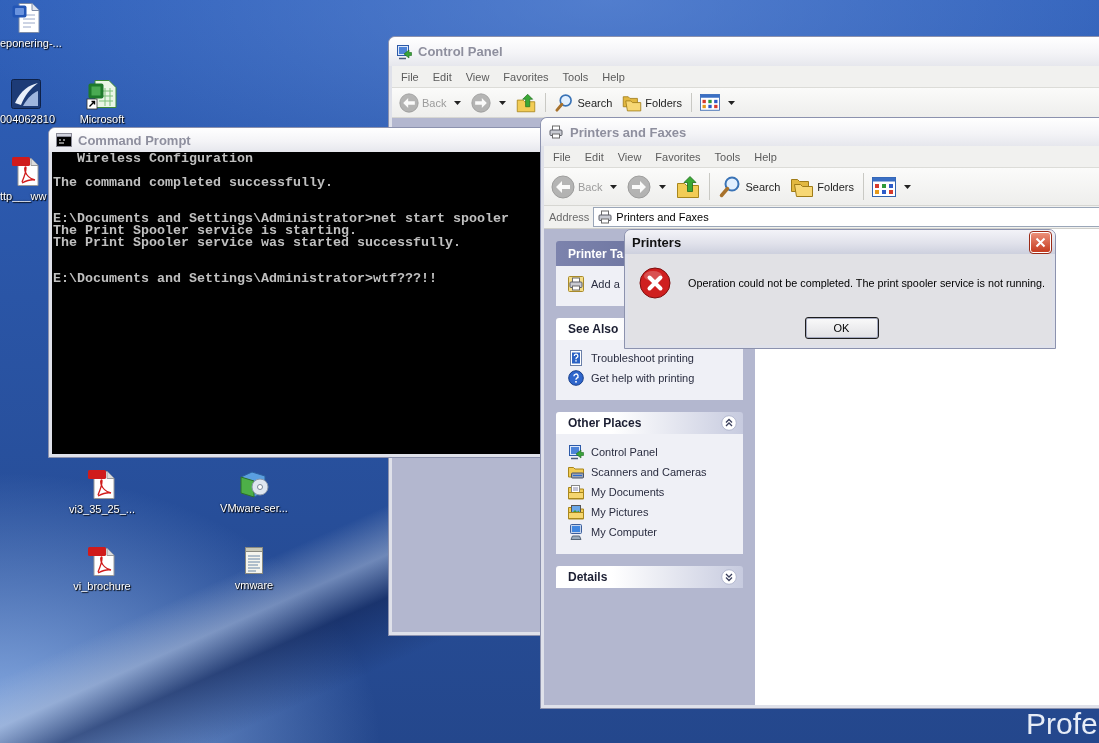 The width and height of the screenshot is (1099, 743). Describe the element at coordinates (1062, 724) in the screenshot. I see `wallpaper-logo-text: Profe` at that location.